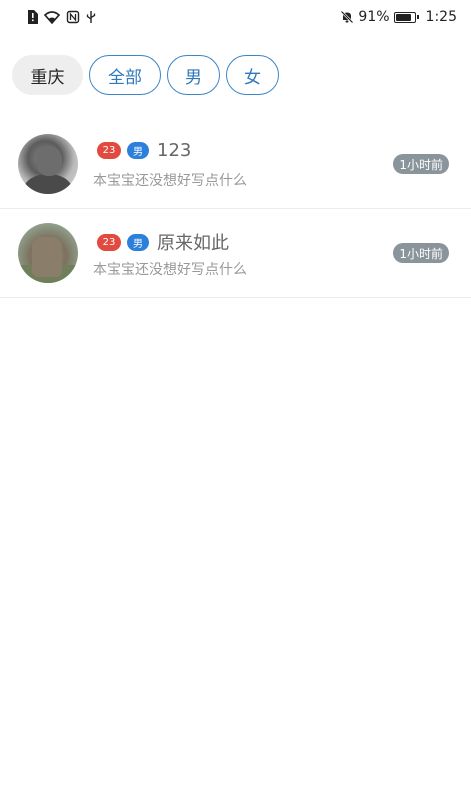 This screenshot has height=791, width=471. I want to click on nickname: 原来如此, so click(193, 243).